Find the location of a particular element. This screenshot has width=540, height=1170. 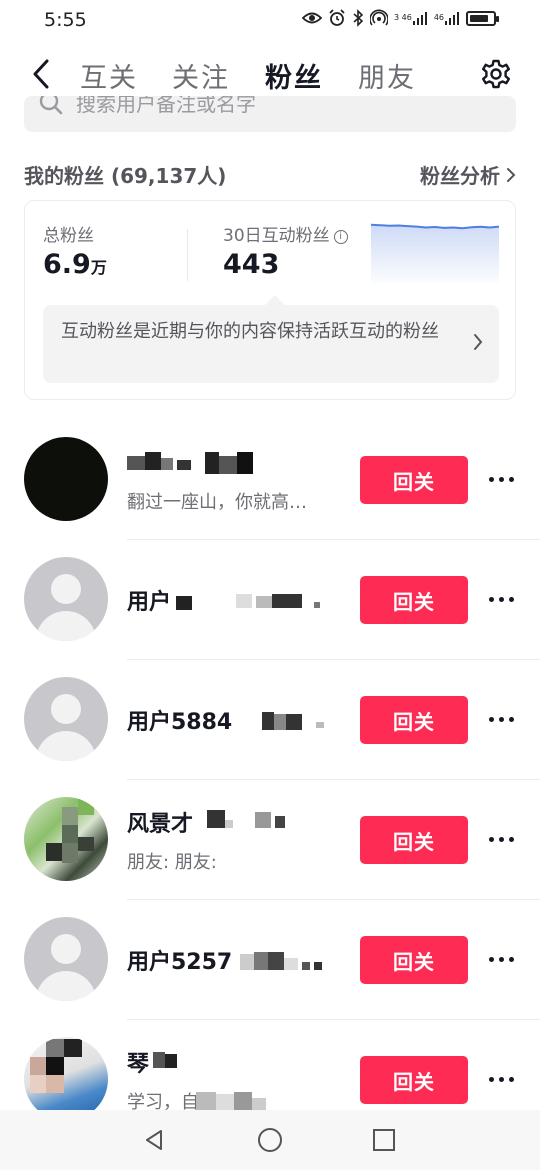

total-fans-unit: 万 is located at coordinates (98, 267).